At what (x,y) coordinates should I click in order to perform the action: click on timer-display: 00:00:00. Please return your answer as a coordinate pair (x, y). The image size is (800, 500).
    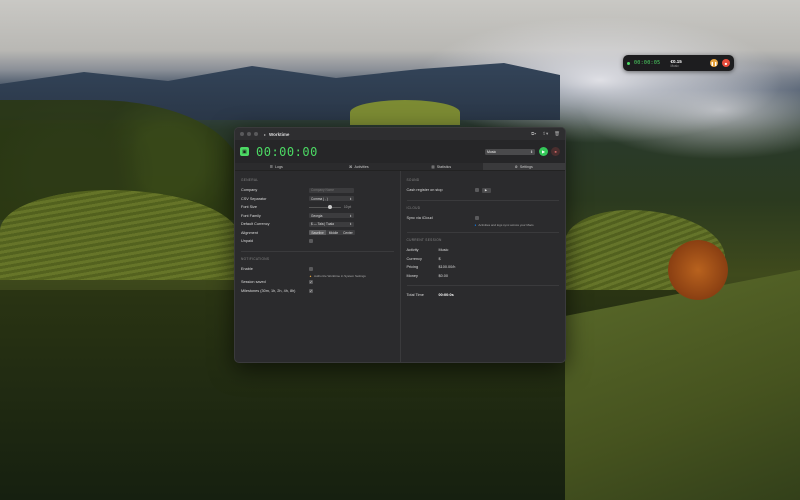
    Looking at the image, I should click on (287, 151).